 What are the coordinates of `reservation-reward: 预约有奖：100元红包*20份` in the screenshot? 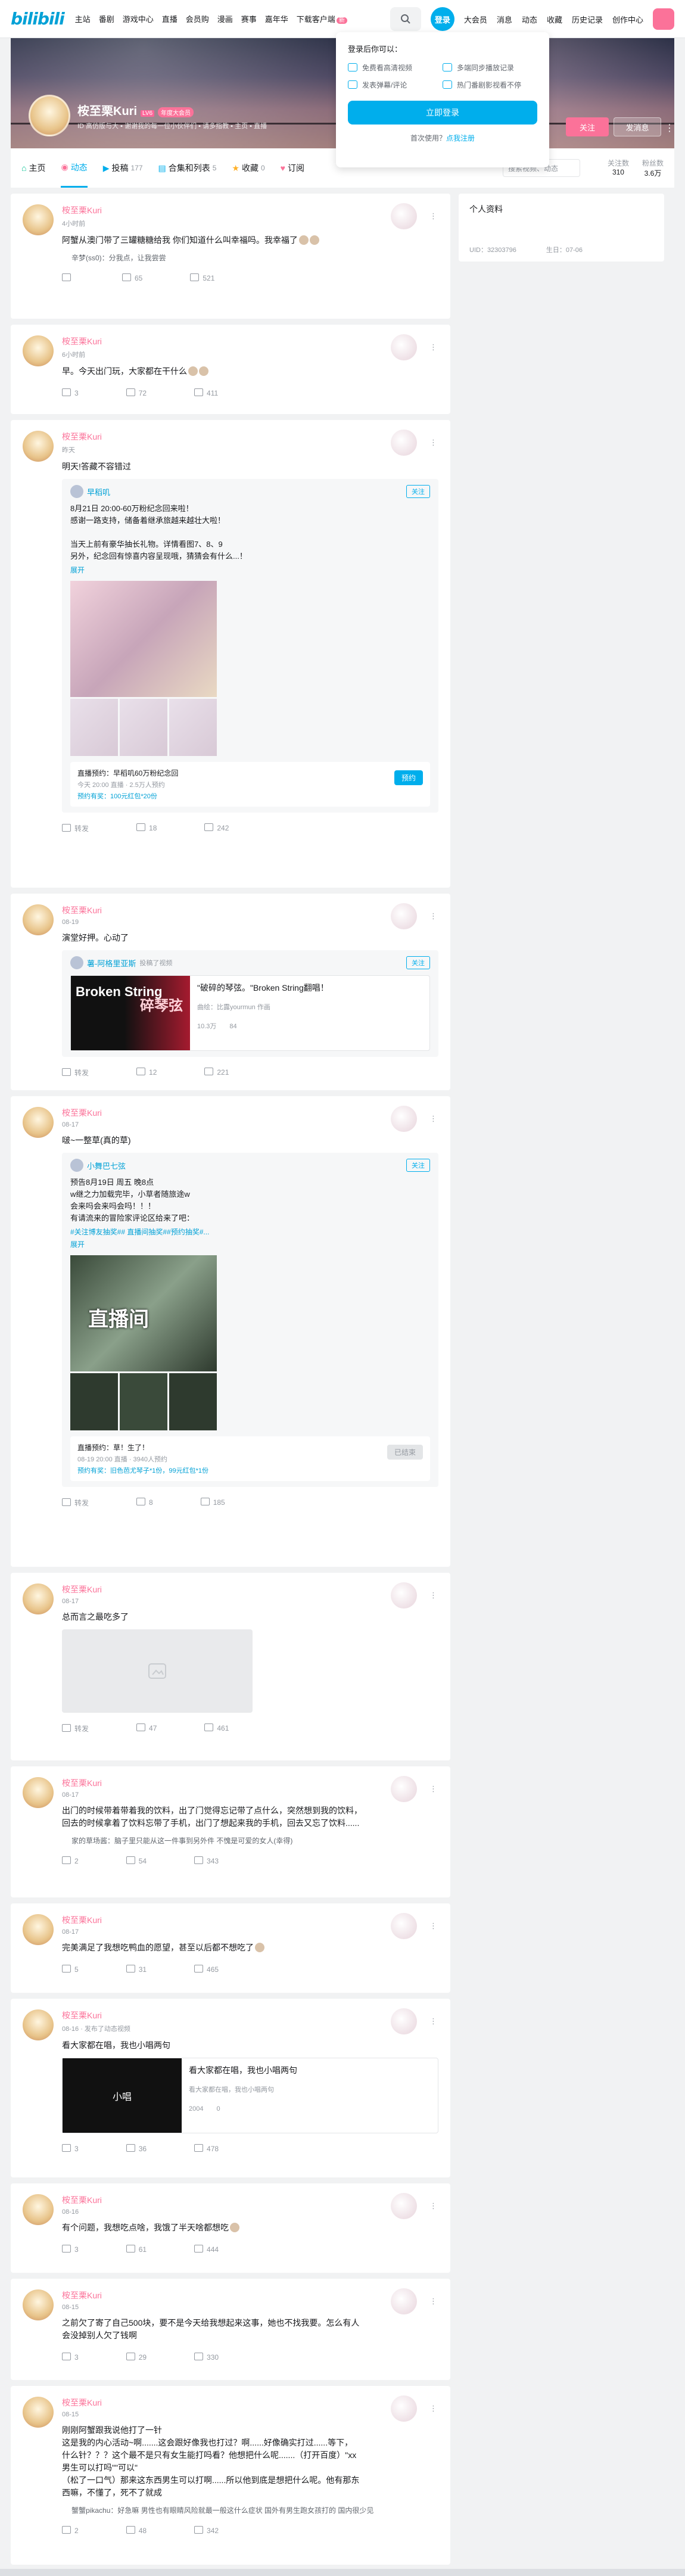 It's located at (250, 796).